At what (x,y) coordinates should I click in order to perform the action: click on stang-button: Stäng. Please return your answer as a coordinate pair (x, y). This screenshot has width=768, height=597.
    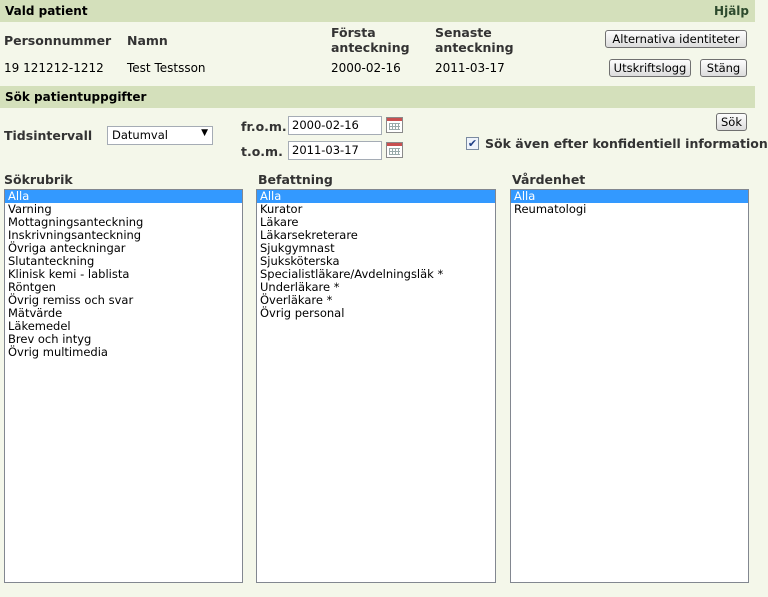
    Looking at the image, I should click on (723, 68).